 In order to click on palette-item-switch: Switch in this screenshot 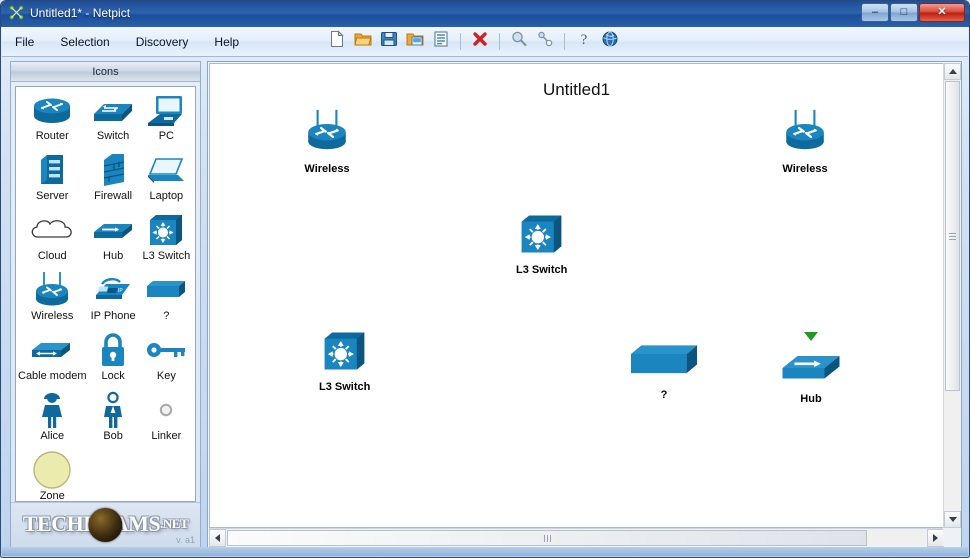, I will do `click(112, 121)`.